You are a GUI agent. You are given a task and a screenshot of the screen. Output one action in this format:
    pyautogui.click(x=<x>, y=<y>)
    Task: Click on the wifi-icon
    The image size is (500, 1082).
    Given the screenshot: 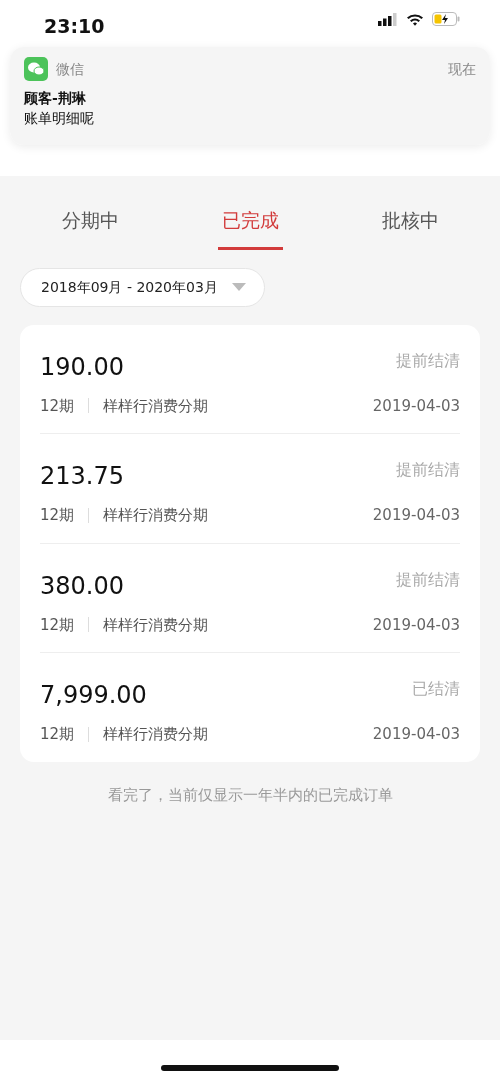 What is the action you would take?
    pyautogui.click(x=415, y=19)
    